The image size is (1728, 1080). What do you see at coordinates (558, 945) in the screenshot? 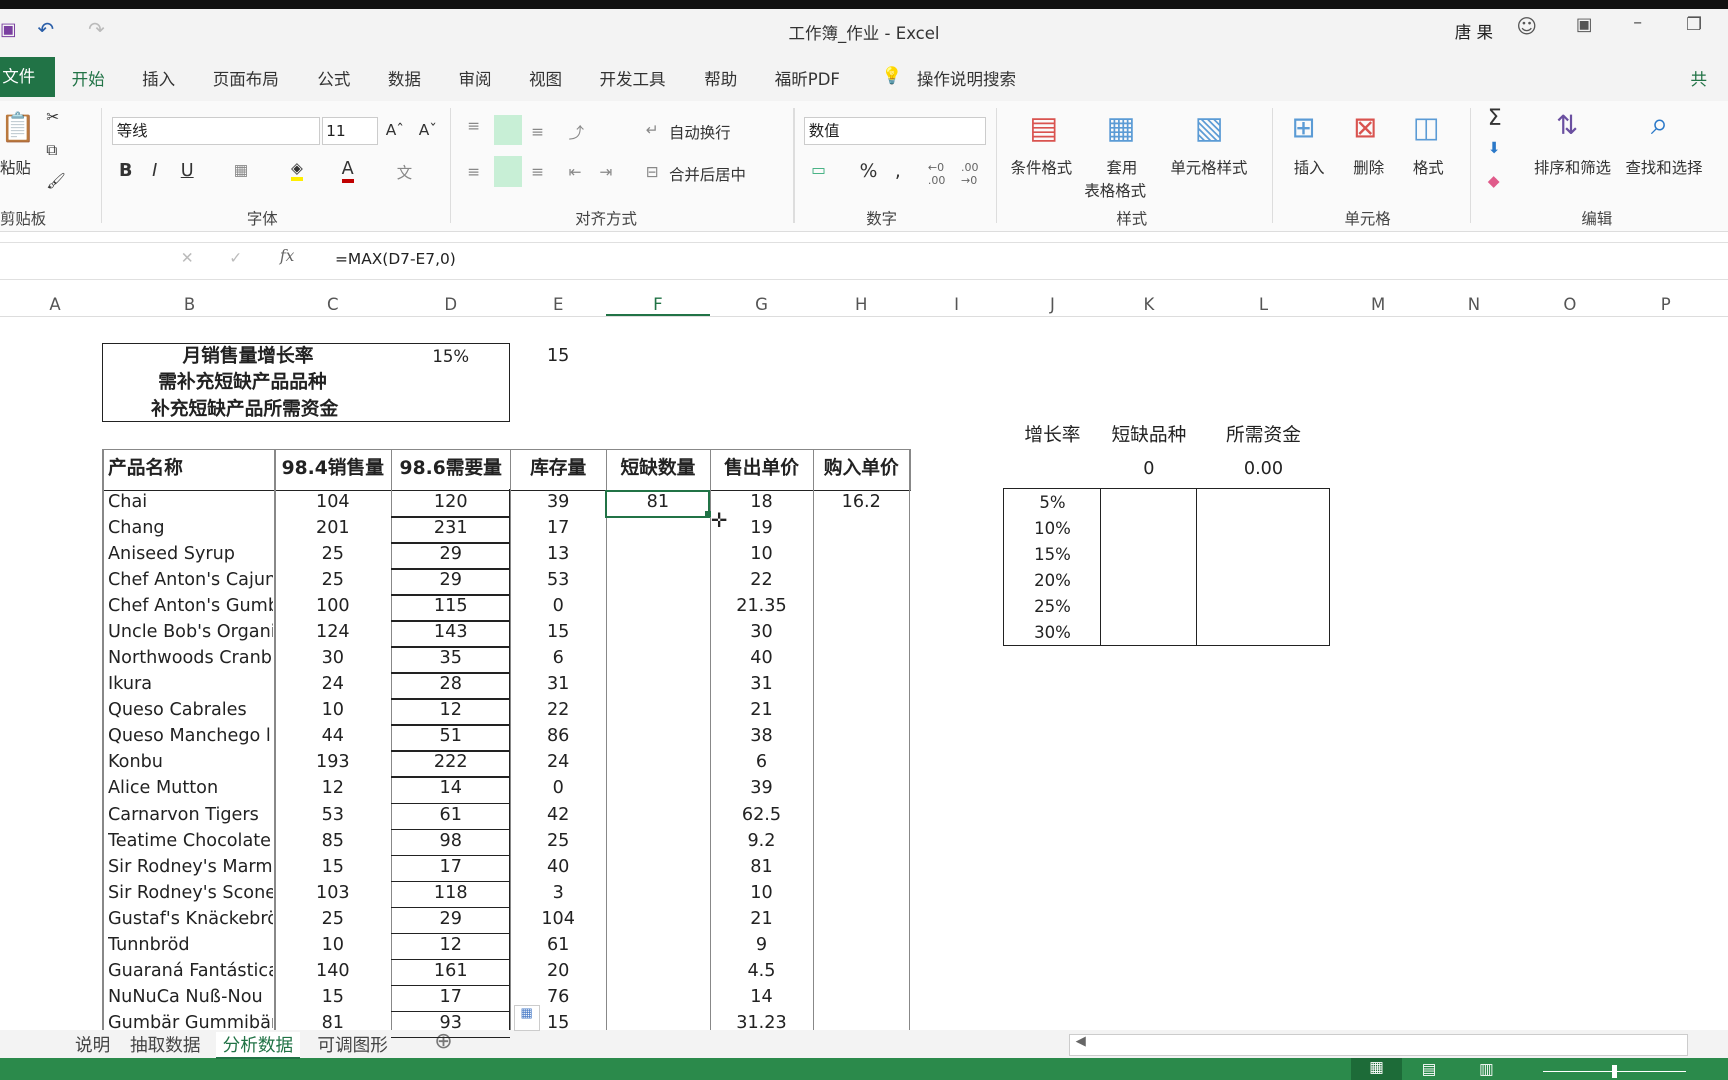
I see `table-cell: 61` at bounding box center [558, 945].